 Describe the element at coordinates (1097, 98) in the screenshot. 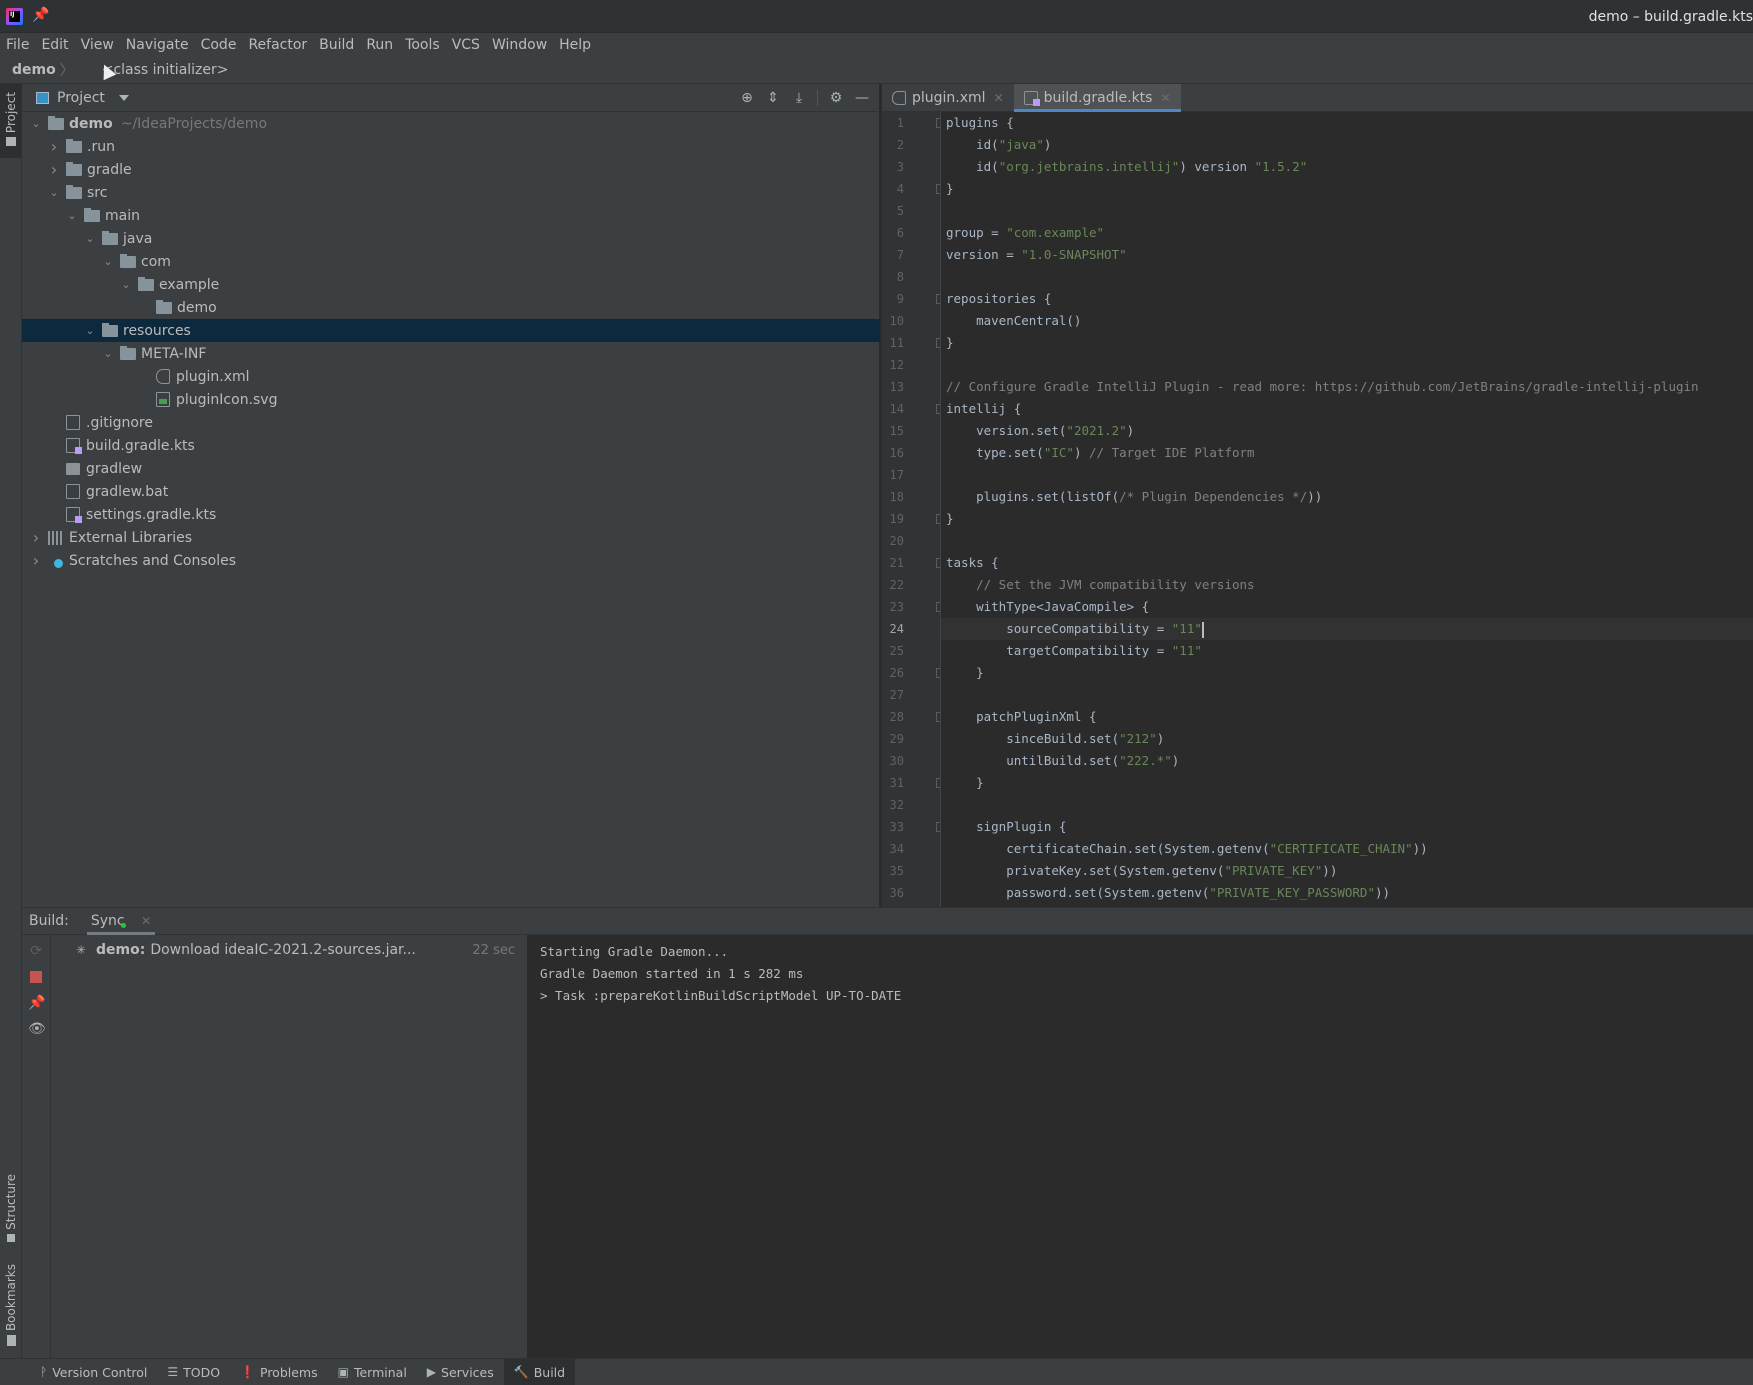

I see `editor-tab-build-gradle-kts: build.gradle.kts ✕` at that location.